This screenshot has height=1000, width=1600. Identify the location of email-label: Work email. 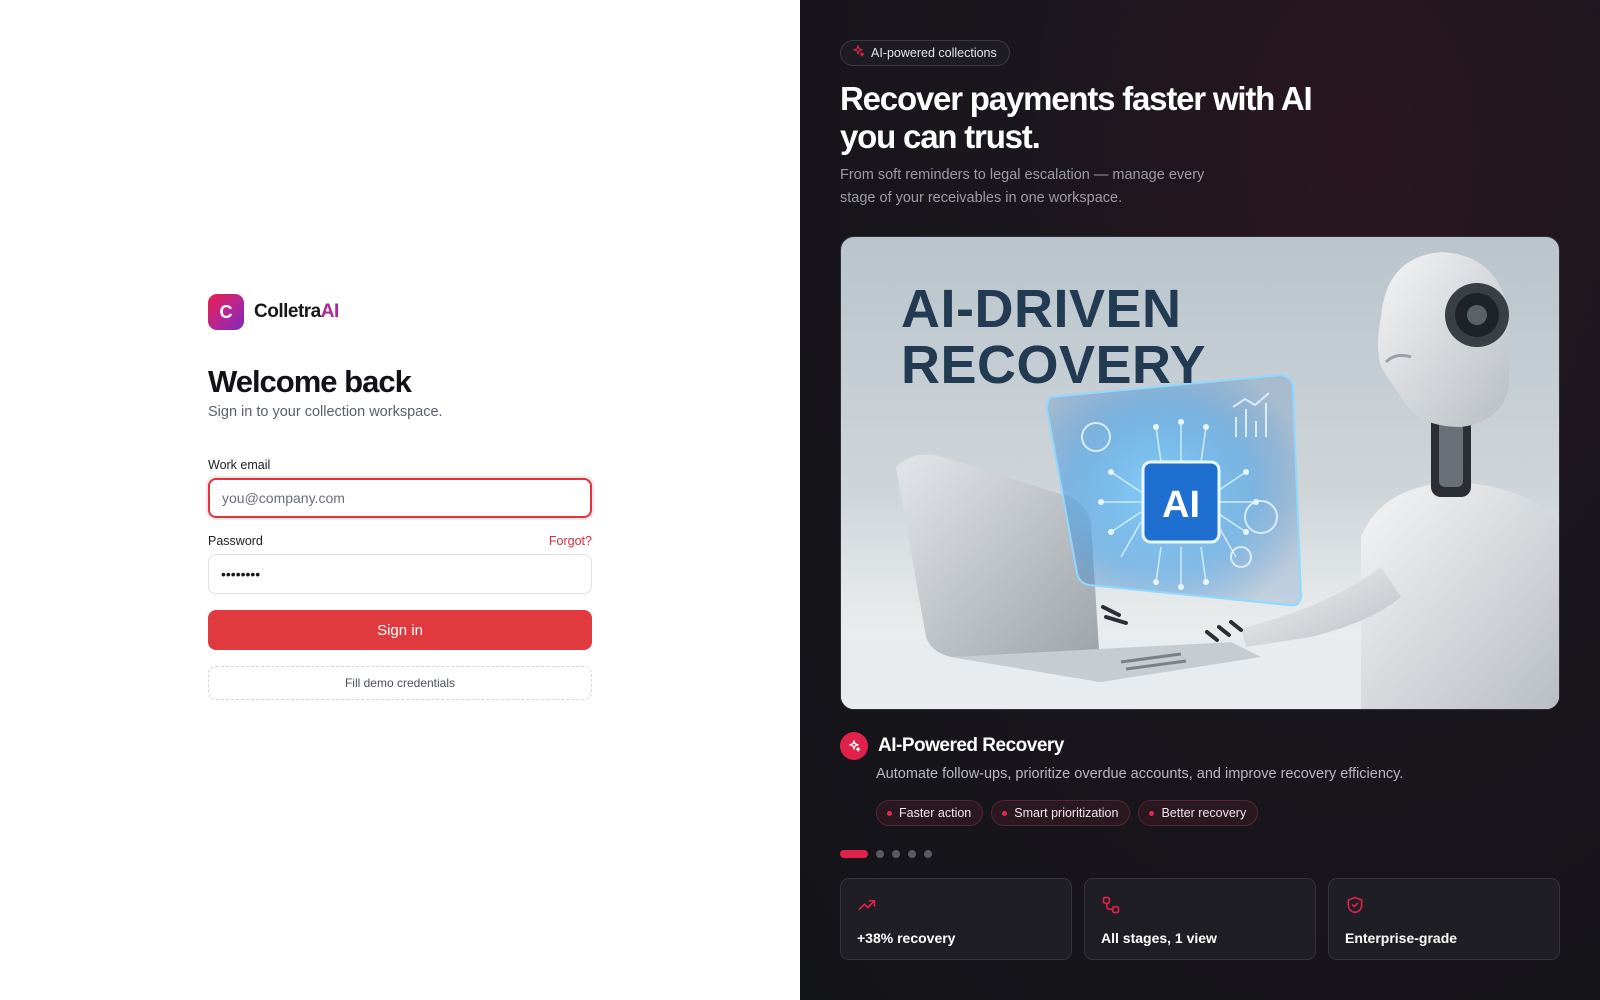
(239, 465).